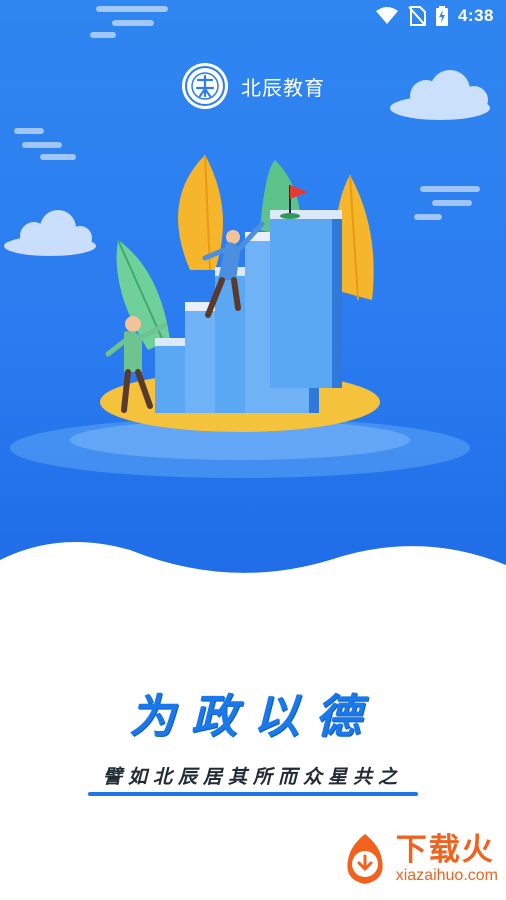 The height and width of the screenshot is (900, 506). I want to click on brand-header: 北辰教育, so click(253, 86).